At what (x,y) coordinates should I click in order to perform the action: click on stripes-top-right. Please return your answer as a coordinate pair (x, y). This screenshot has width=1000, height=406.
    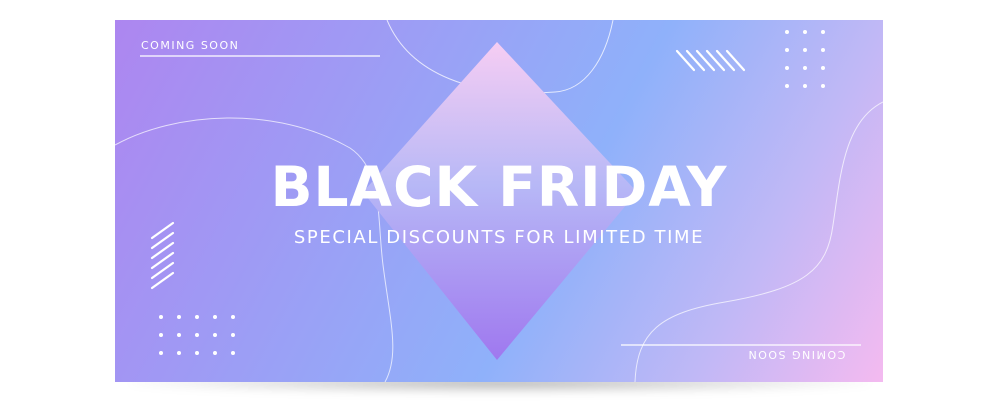
    Looking at the image, I should click on (710, 60).